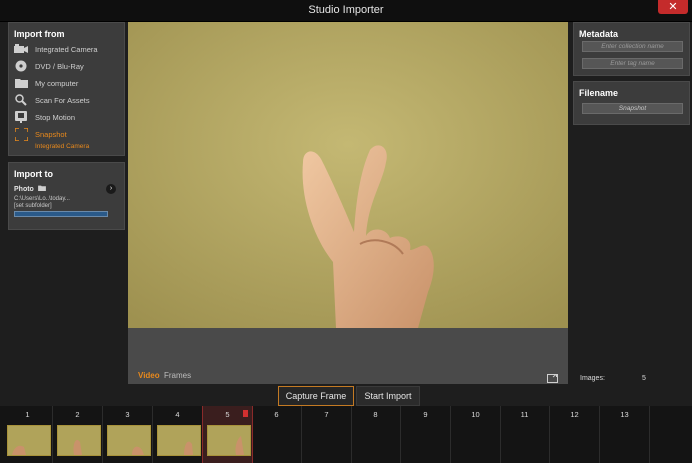 Image resolution: width=692 pixels, height=463 pixels. What do you see at coordinates (475, 414) in the screenshot?
I see `slot-number: 10` at bounding box center [475, 414].